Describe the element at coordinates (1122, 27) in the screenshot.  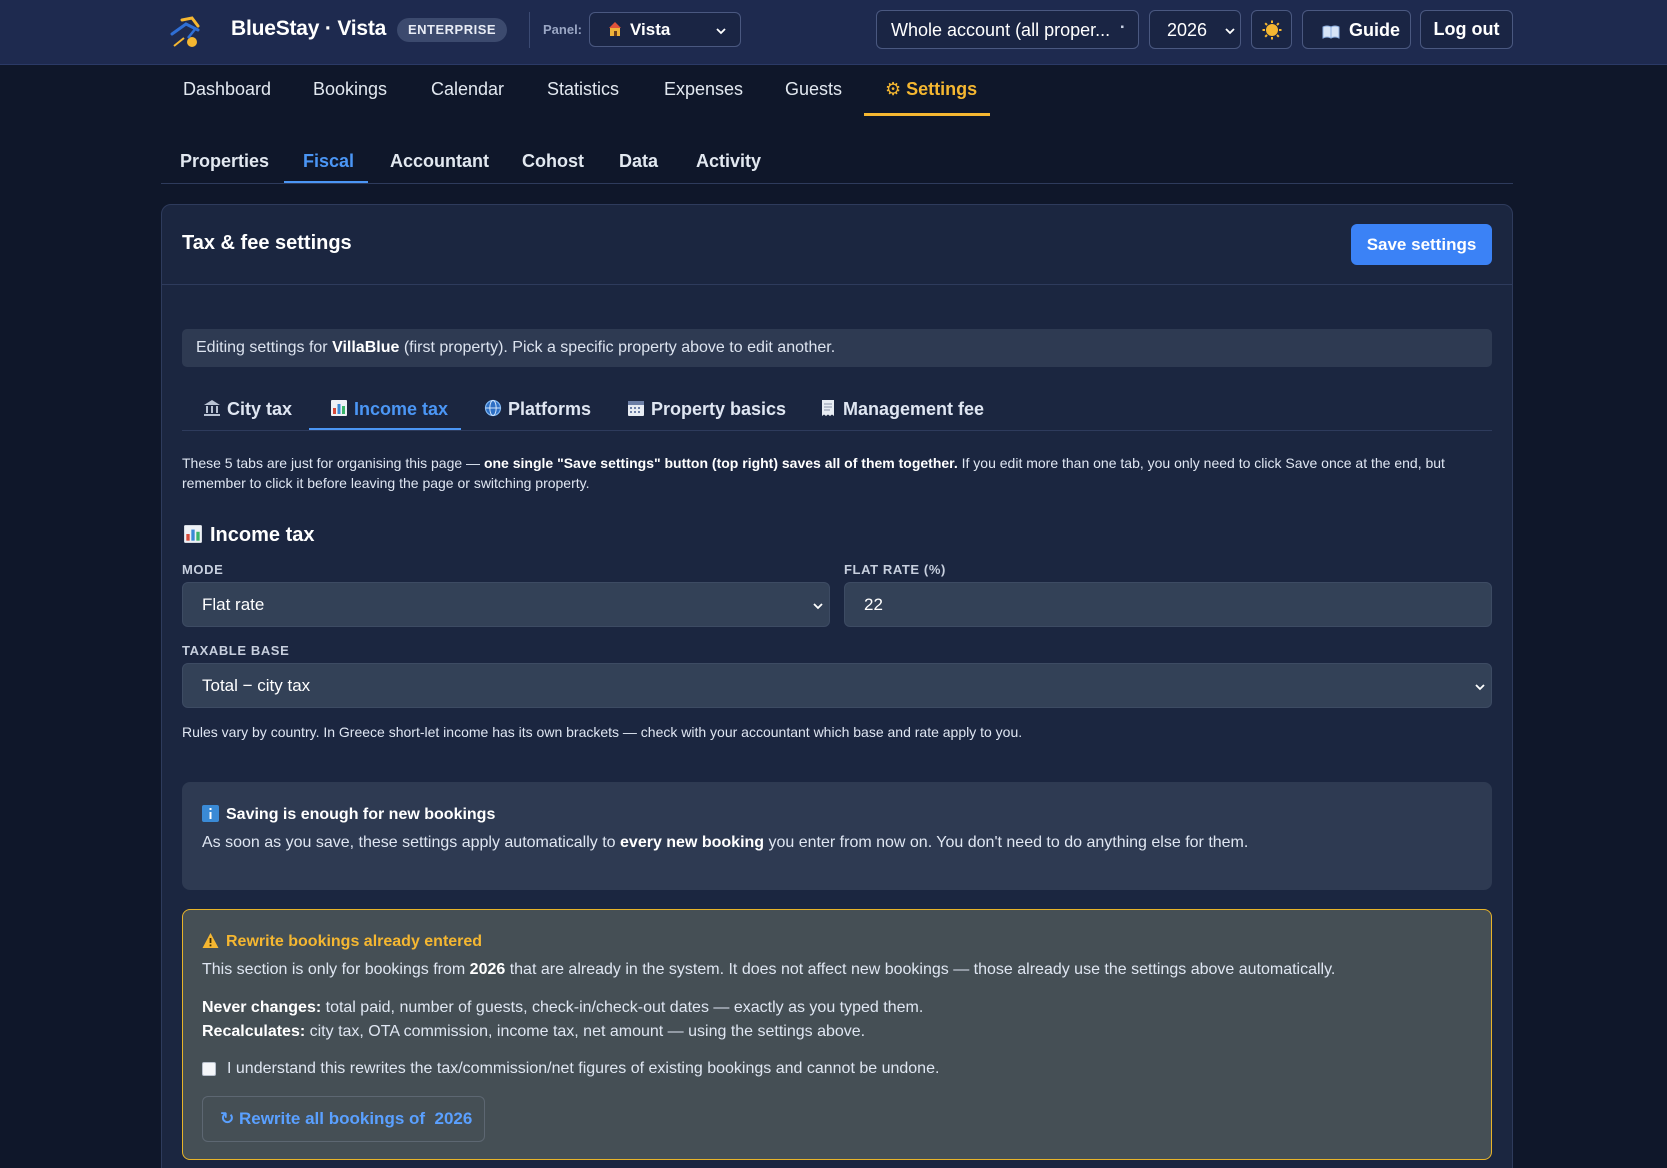
I see `caret-icon: ▪` at that location.